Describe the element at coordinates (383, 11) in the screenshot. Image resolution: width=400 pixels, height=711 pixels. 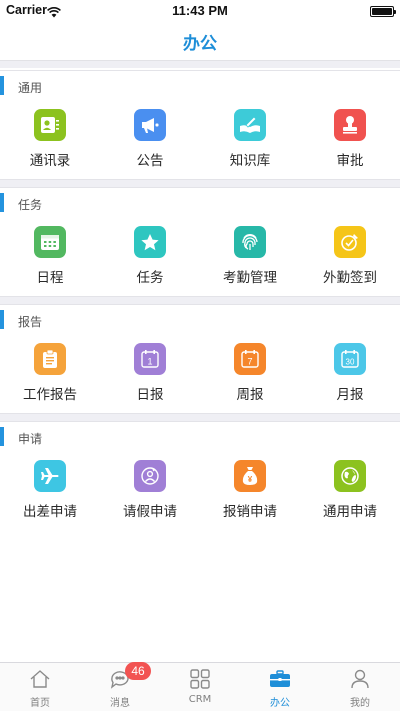
I see `battery-icon` at that location.